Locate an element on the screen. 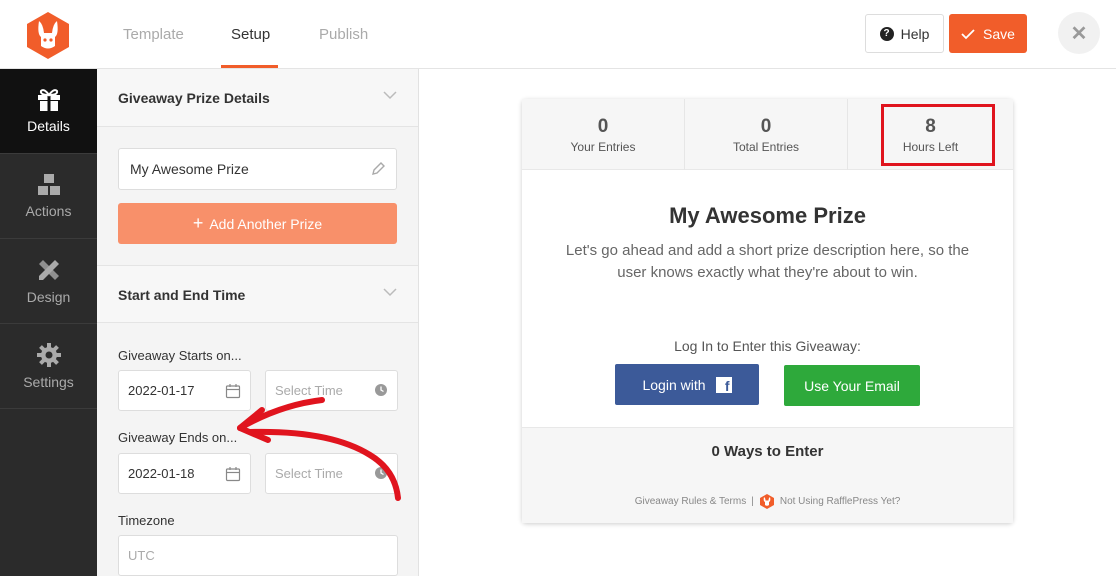  save-button: Save is located at coordinates (988, 33).